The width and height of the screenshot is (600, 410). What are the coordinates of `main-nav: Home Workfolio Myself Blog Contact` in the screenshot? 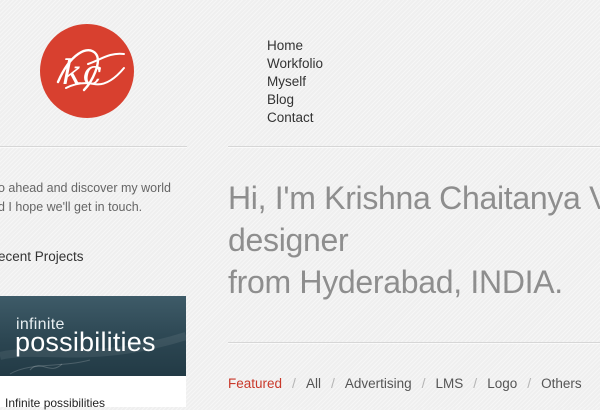 It's located at (295, 82).